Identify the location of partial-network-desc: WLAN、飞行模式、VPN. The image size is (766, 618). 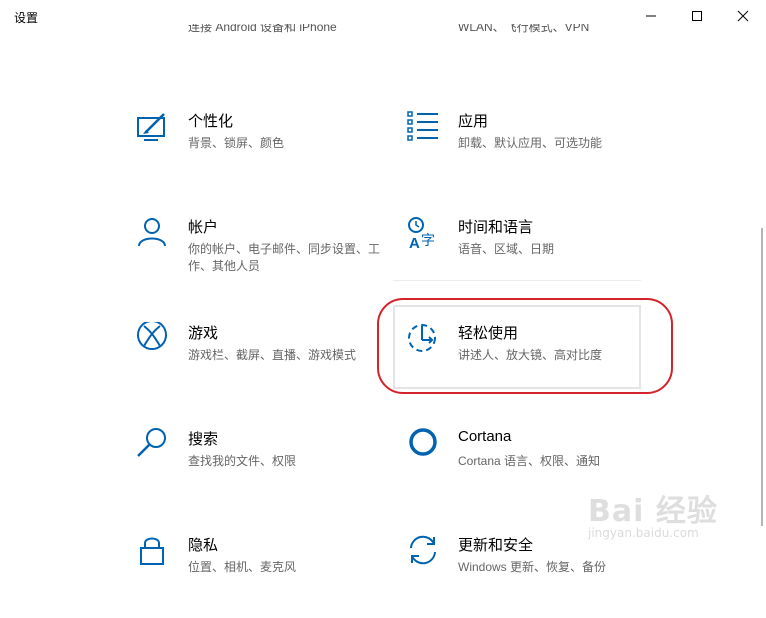
(523, 30).